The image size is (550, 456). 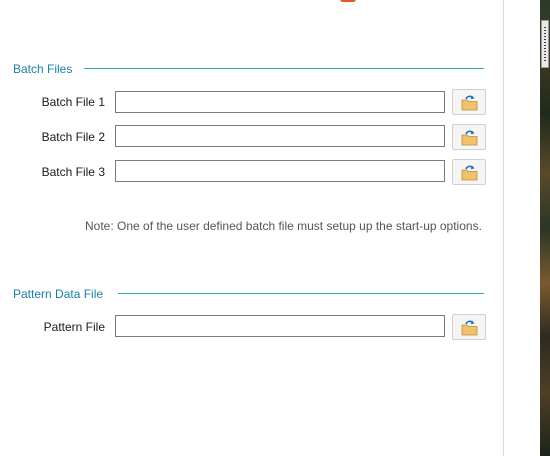 What do you see at coordinates (545, 44) in the screenshot?
I see `side-panel-tab` at bounding box center [545, 44].